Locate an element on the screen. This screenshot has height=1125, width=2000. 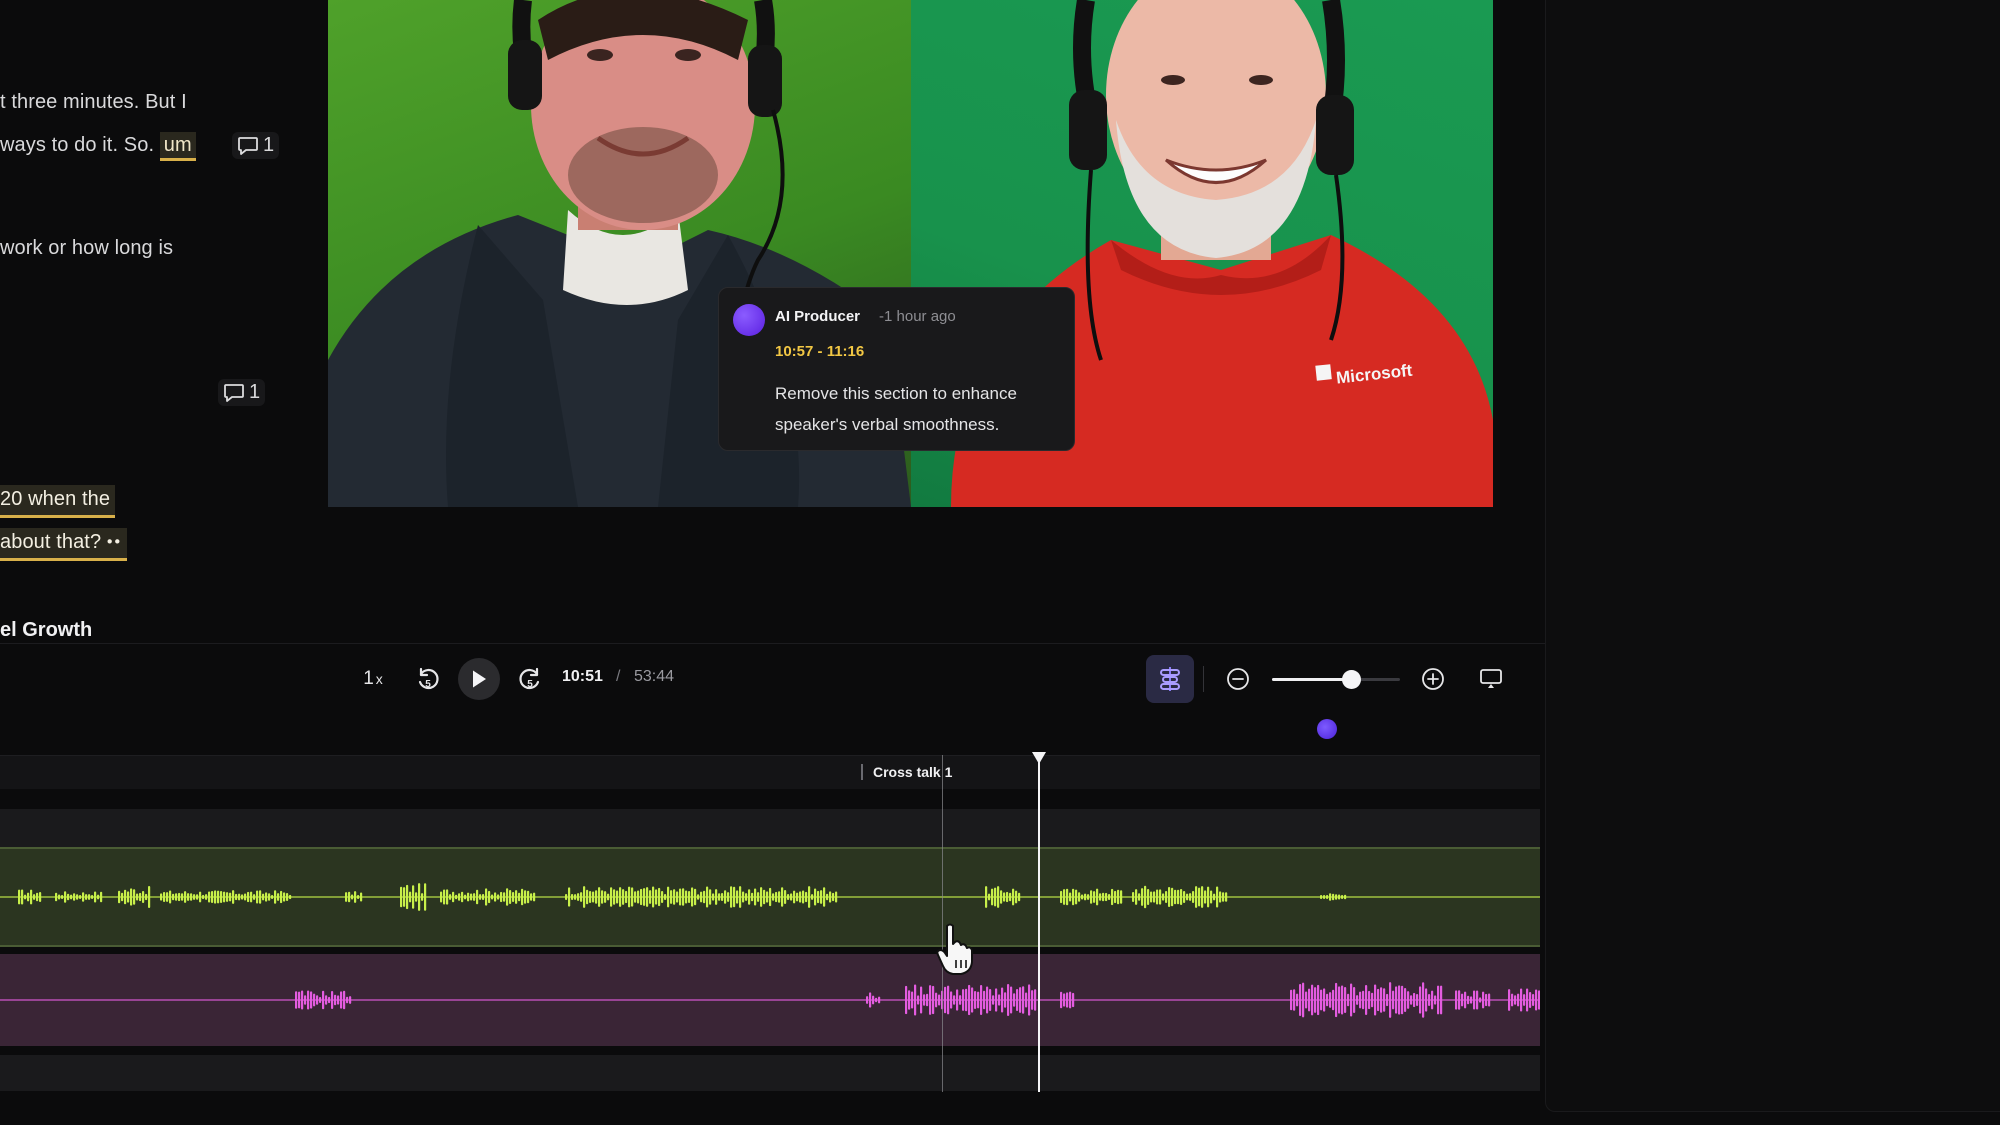
transcript-text: ways to do it. So. is located at coordinates (77, 145).